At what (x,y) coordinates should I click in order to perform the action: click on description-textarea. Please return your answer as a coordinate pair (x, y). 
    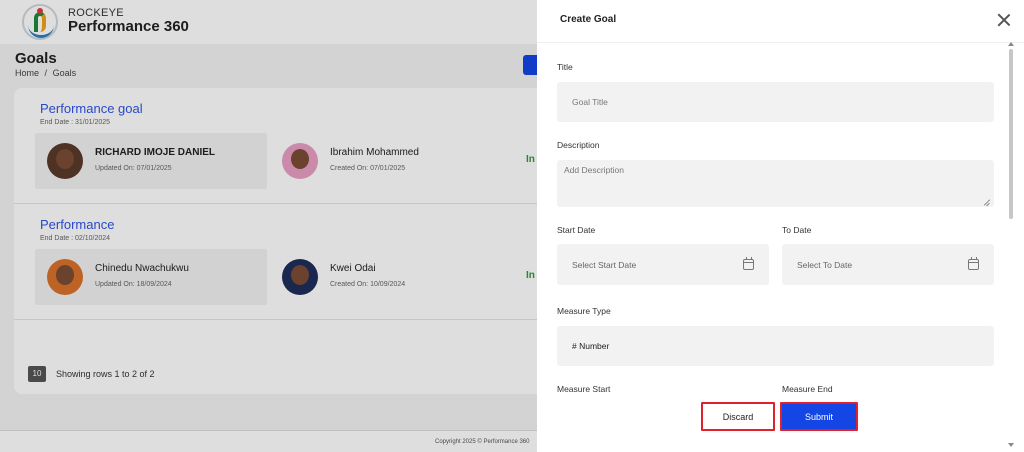
    Looking at the image, I should click on (775, 183).